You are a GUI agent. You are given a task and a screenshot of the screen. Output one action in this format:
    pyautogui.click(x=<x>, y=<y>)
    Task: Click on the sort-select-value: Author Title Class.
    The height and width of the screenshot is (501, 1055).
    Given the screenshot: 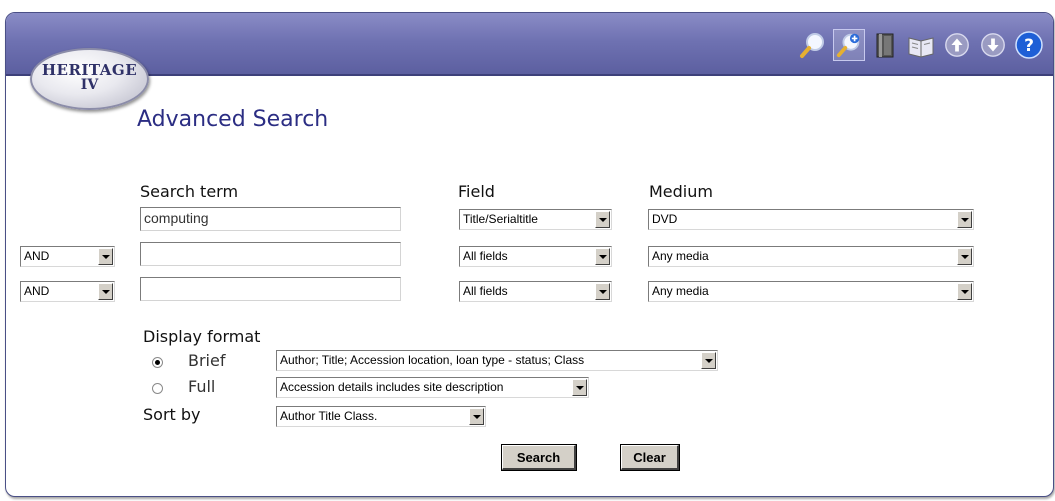 What is the action you would take?
    pyautogui.click(x=329, y=416)
    